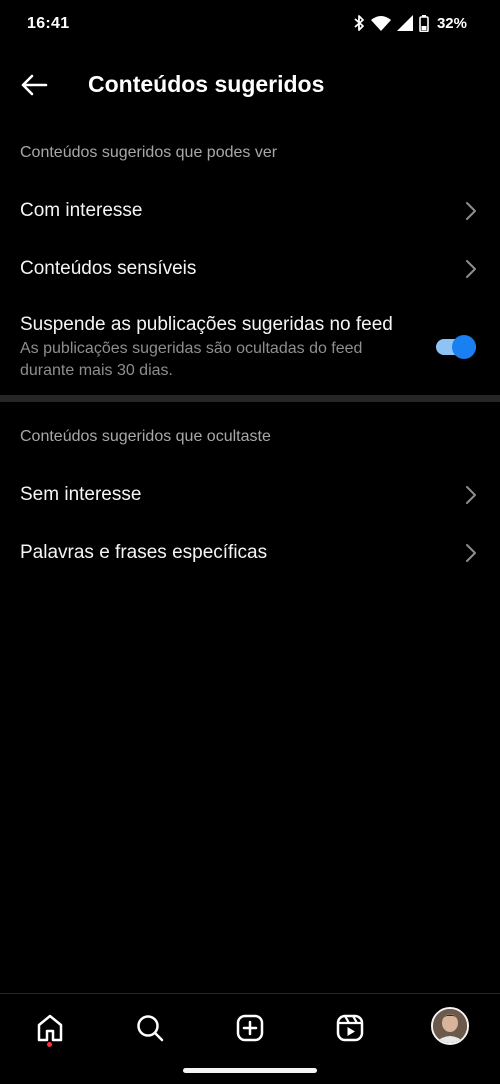 The image size is (500, 1084). I want to click on status-time: 16:41, so click(48, 23).